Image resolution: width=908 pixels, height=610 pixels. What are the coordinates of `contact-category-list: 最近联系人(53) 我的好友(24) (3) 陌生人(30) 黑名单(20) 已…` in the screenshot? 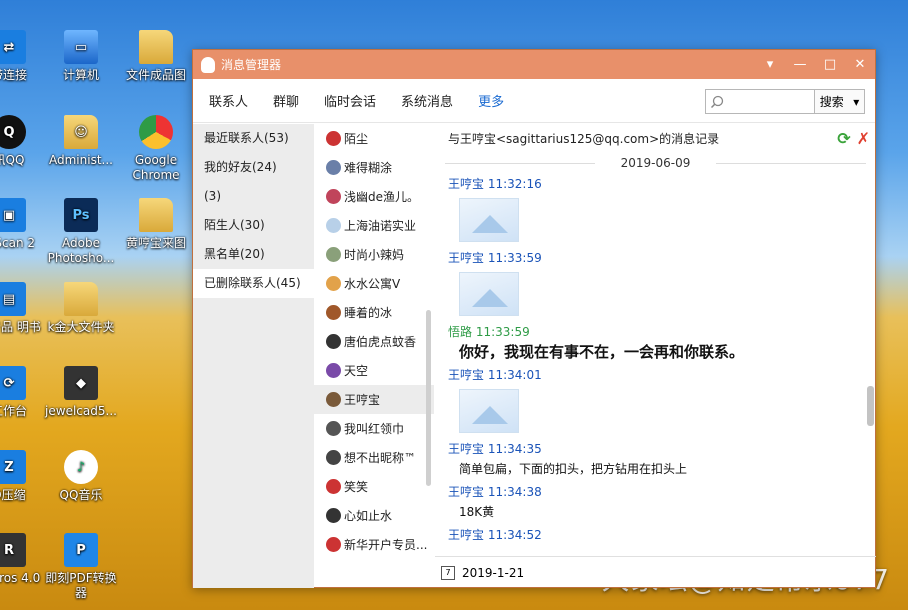 It's located at (253, 356).